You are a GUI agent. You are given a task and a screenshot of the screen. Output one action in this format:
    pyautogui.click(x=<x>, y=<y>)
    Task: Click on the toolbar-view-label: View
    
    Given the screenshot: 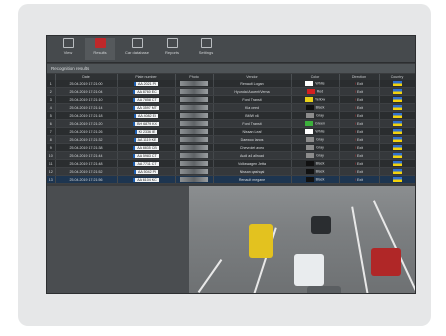 What is the action you would take?
    pyautogui.click(x=68, y=52)
    